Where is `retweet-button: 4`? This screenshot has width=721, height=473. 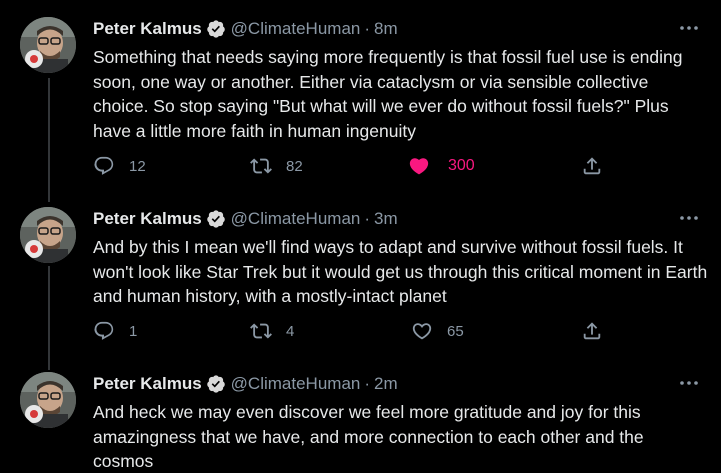
retweet-button: 4 is located at coordinates (272, 331).